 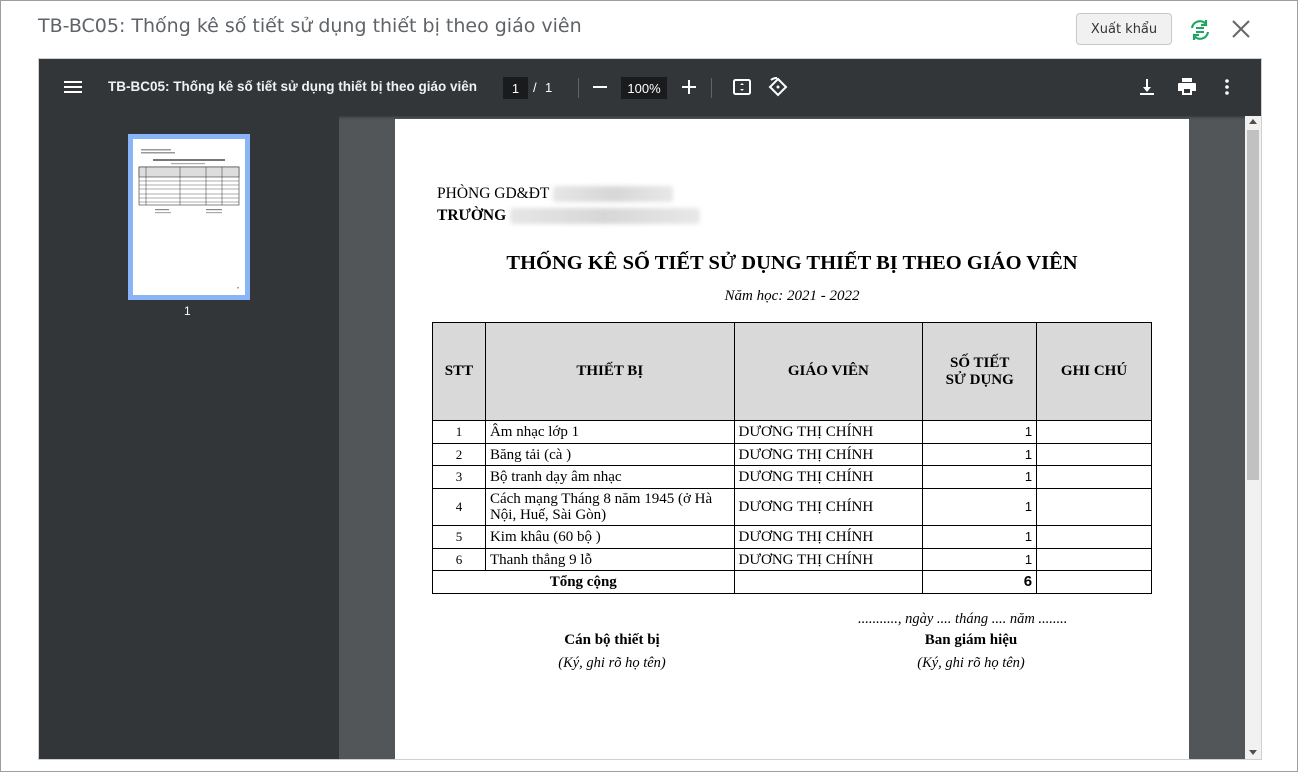 What do you see at coordinates (612, 663) in the screenshot?
I see `signature-left-note: (Ký, ghi rõ họ tên)` at bounding box center [612, 663].